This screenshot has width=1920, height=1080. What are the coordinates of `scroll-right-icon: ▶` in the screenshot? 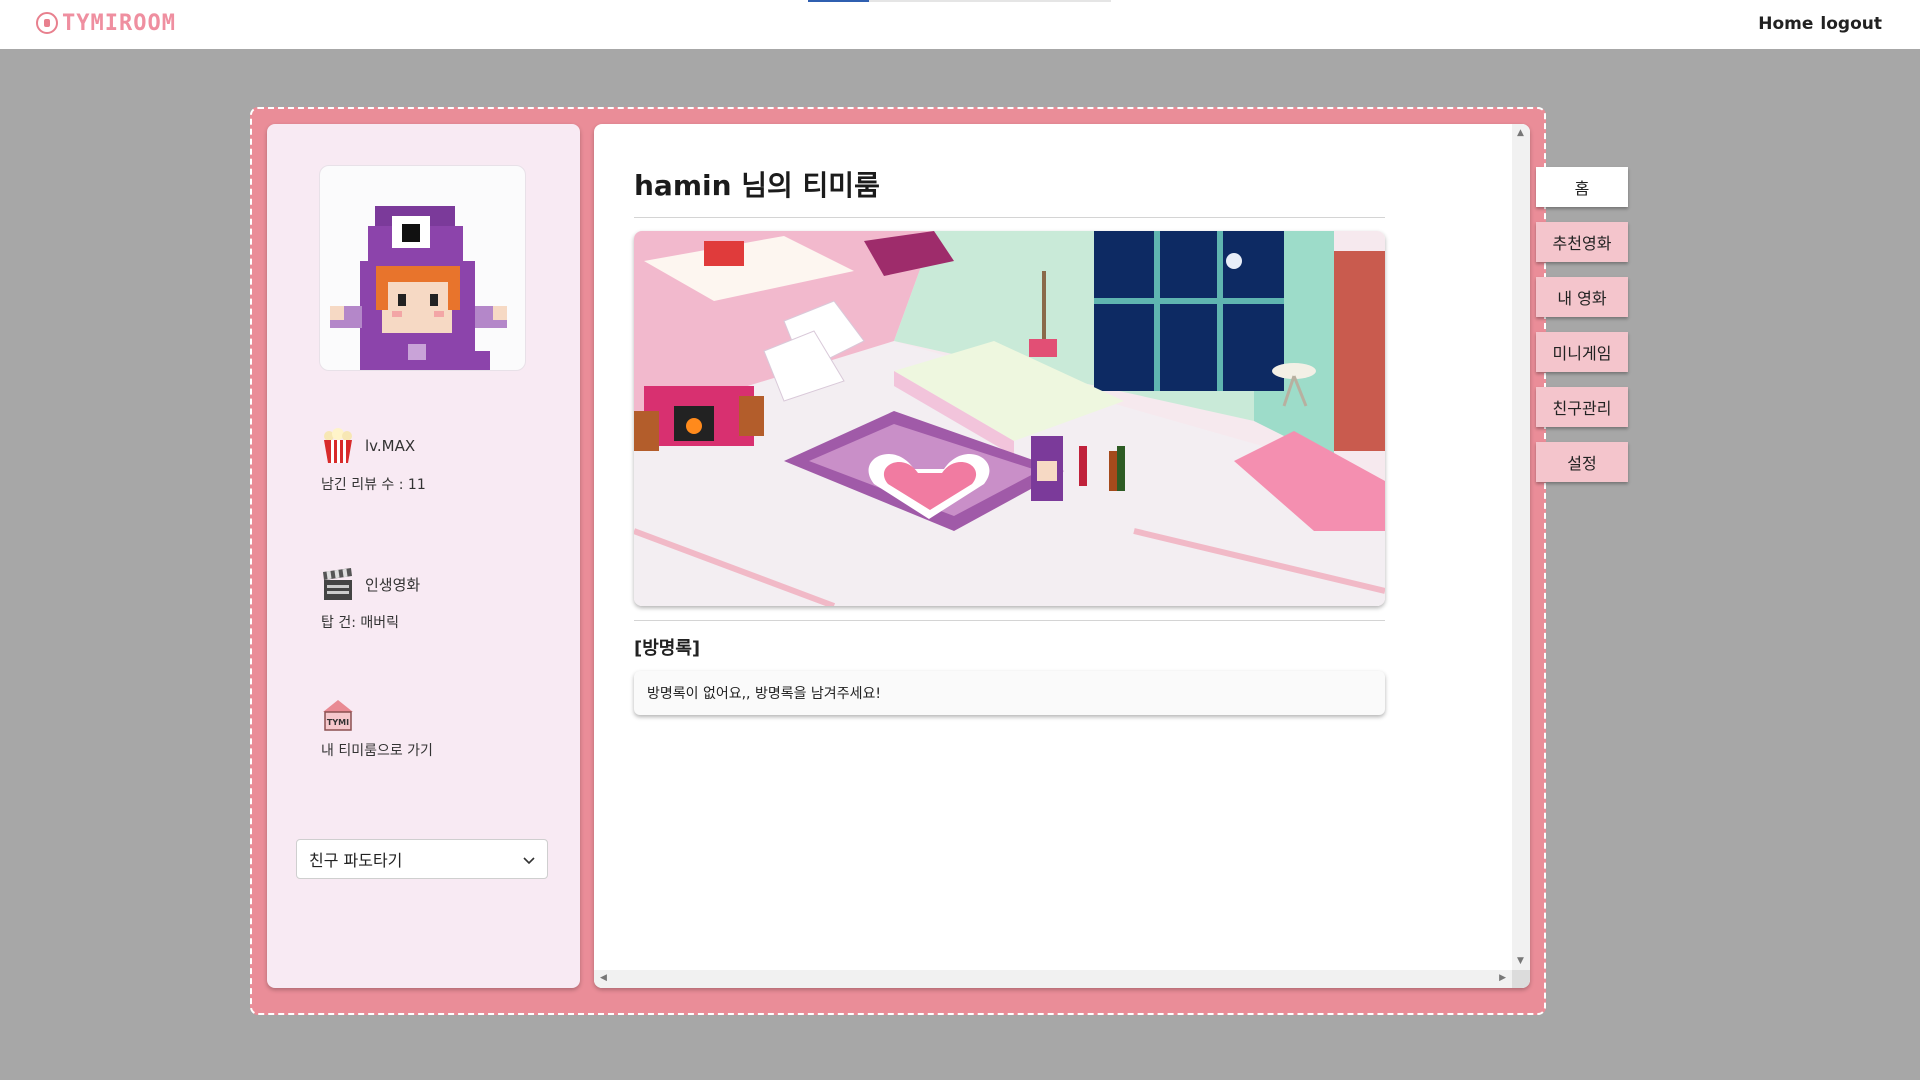 It's located at (1502, 978).